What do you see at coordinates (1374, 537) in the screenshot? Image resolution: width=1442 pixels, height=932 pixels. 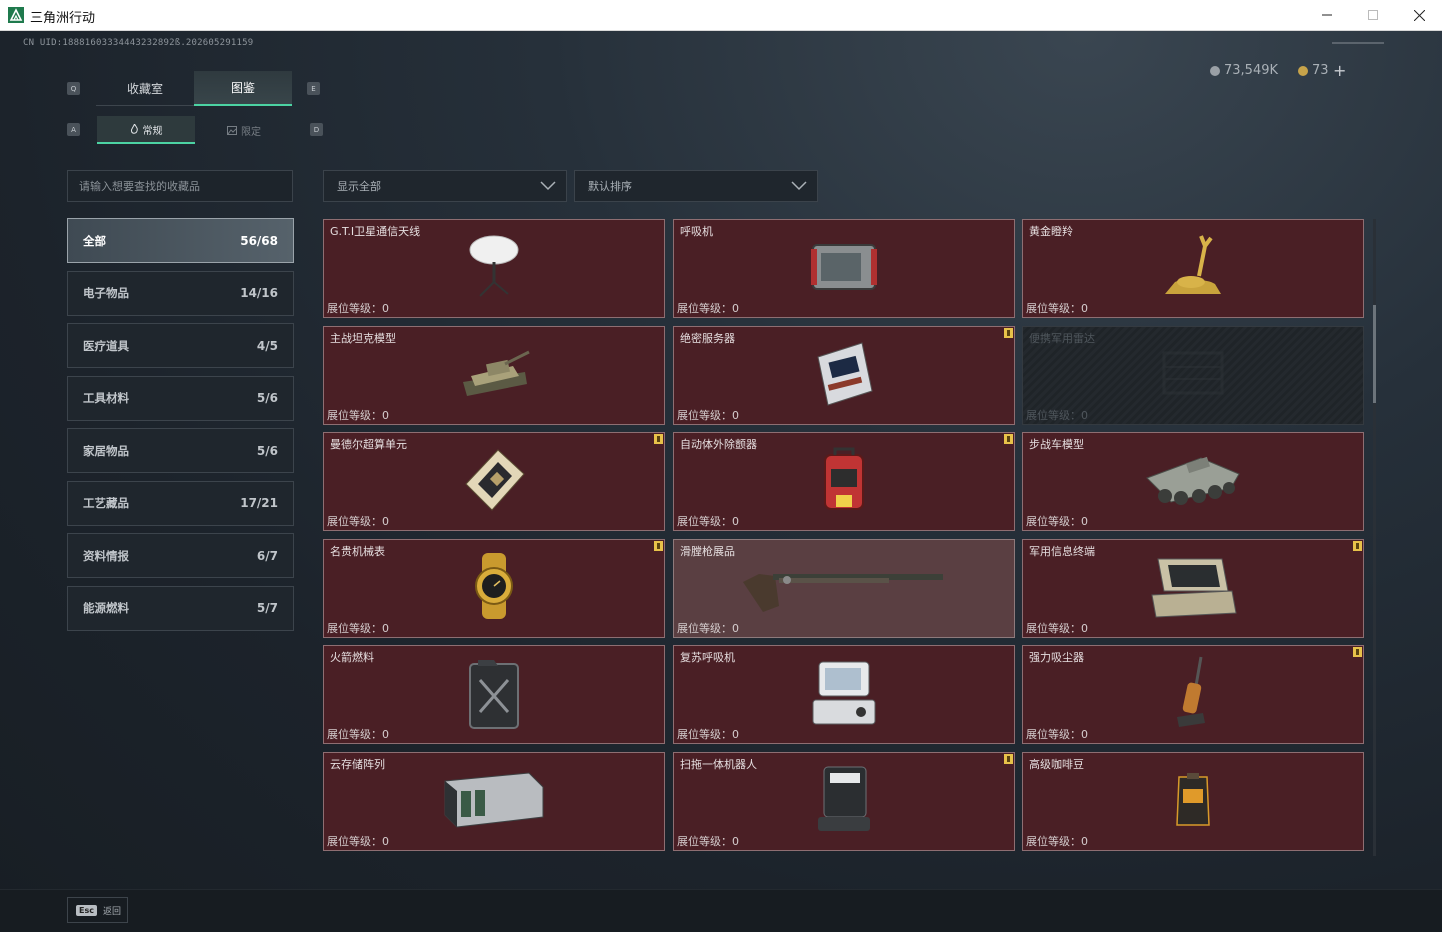 I see `grid-scrollbar` at bounding box center [1374, 537].